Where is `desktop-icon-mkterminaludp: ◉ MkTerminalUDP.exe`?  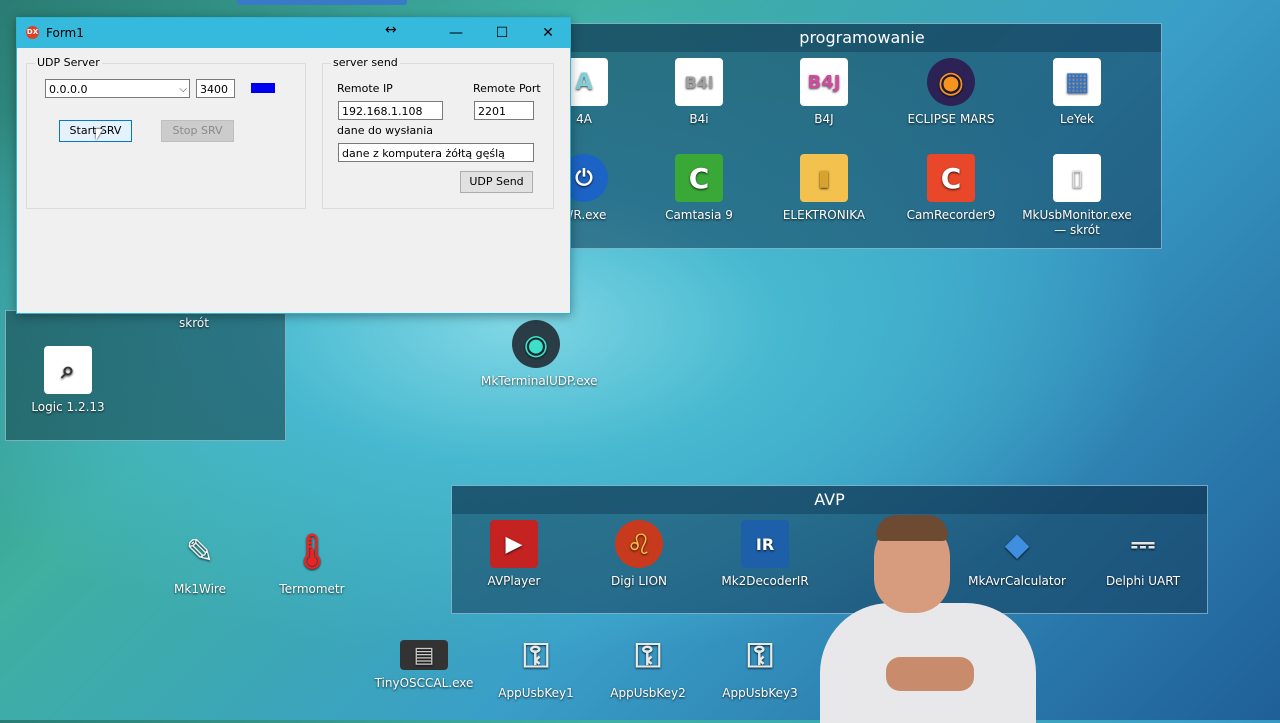
desktop-icon-mkterminaludp: ◉ MkTerminalUDP.exe is located at coordinates (539, 354).